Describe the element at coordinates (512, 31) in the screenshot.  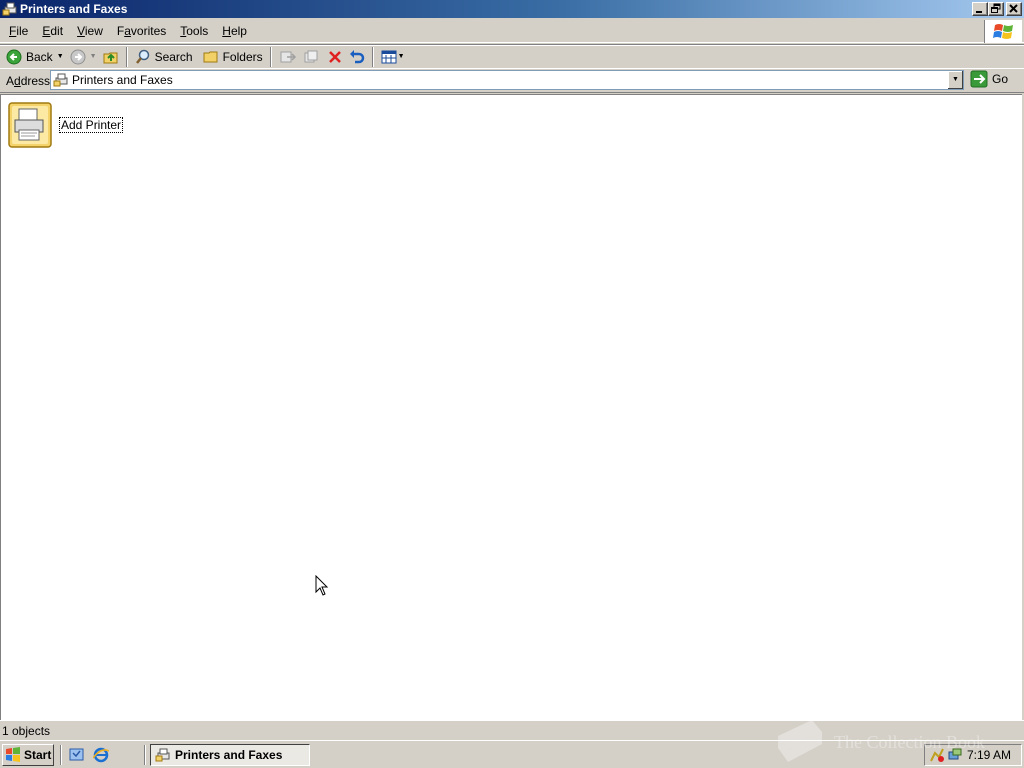
I see `menu-bar: File Edit View Favorites Tools Help` at that location.